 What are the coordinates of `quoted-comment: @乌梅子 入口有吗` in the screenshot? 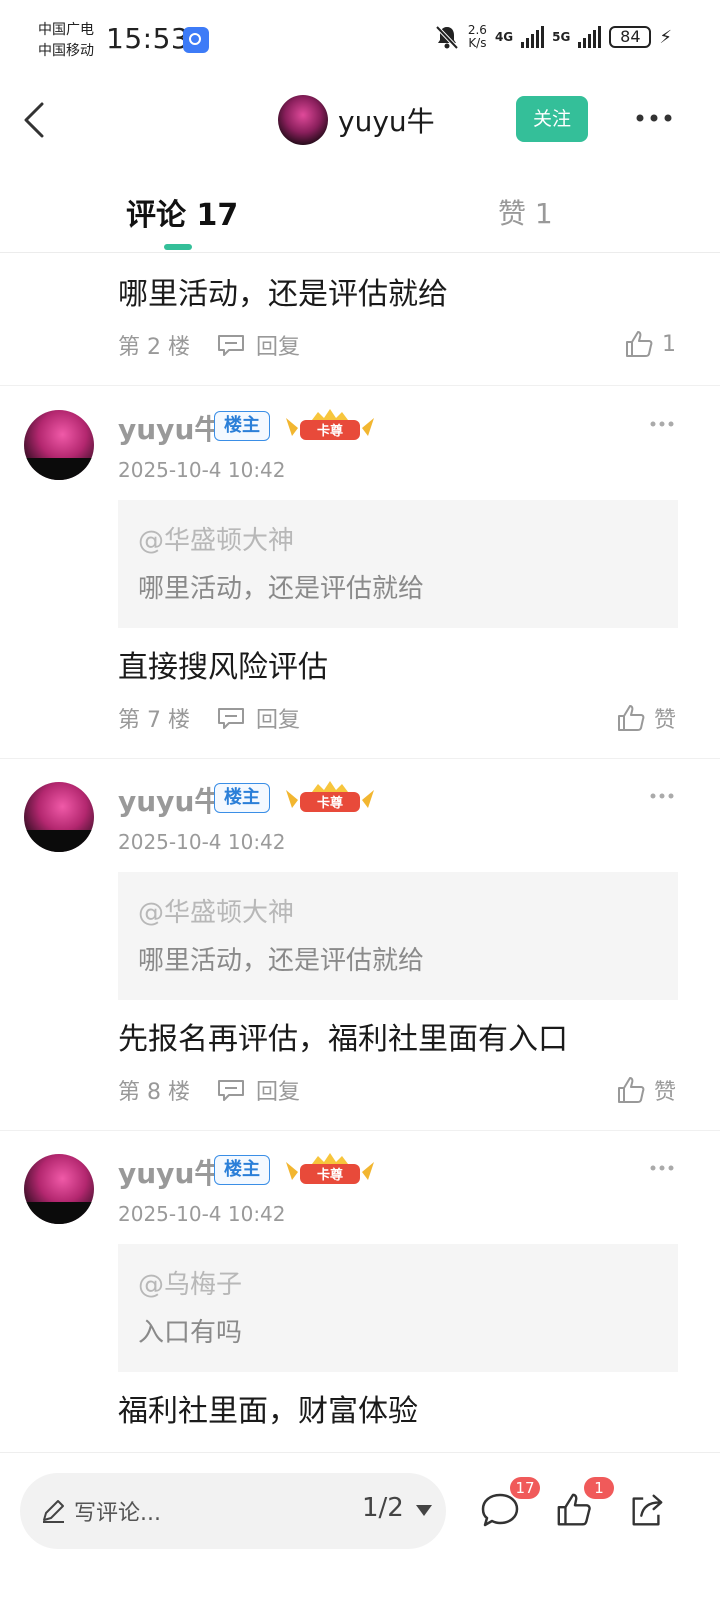 It's located at (398, 1308).